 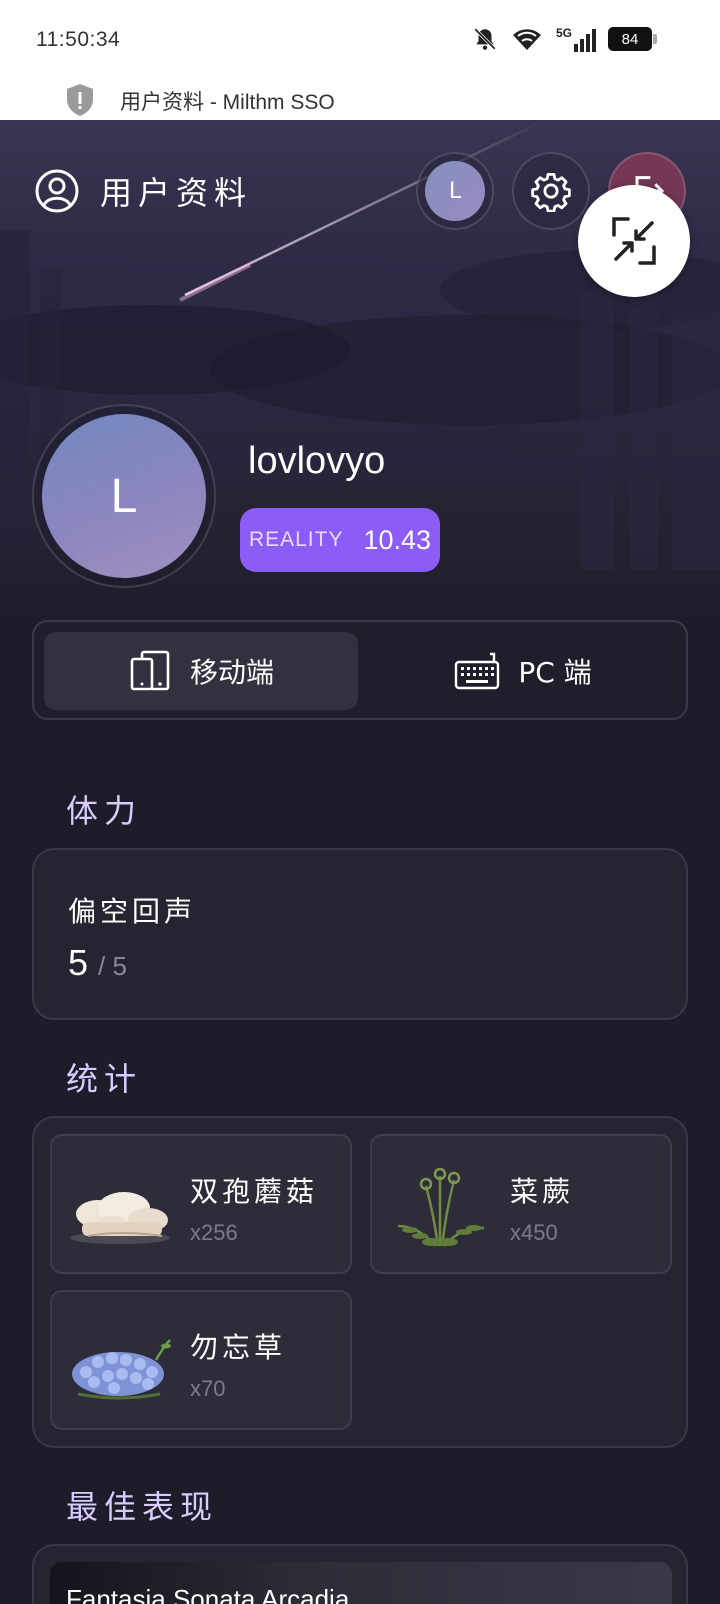 I want to click on forget-me-not-image, so click(x=121, y=1369).